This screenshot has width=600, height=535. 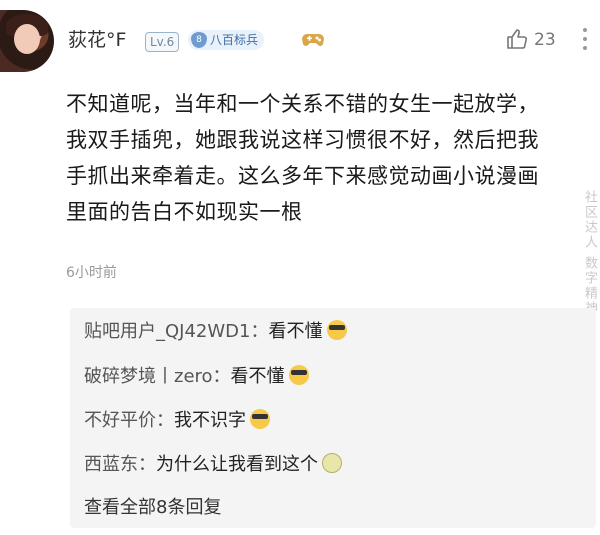 I want to click on post-line: 不知道呢，当年和一个关系不错的女生一起放学，, so click(x=302, y=104).